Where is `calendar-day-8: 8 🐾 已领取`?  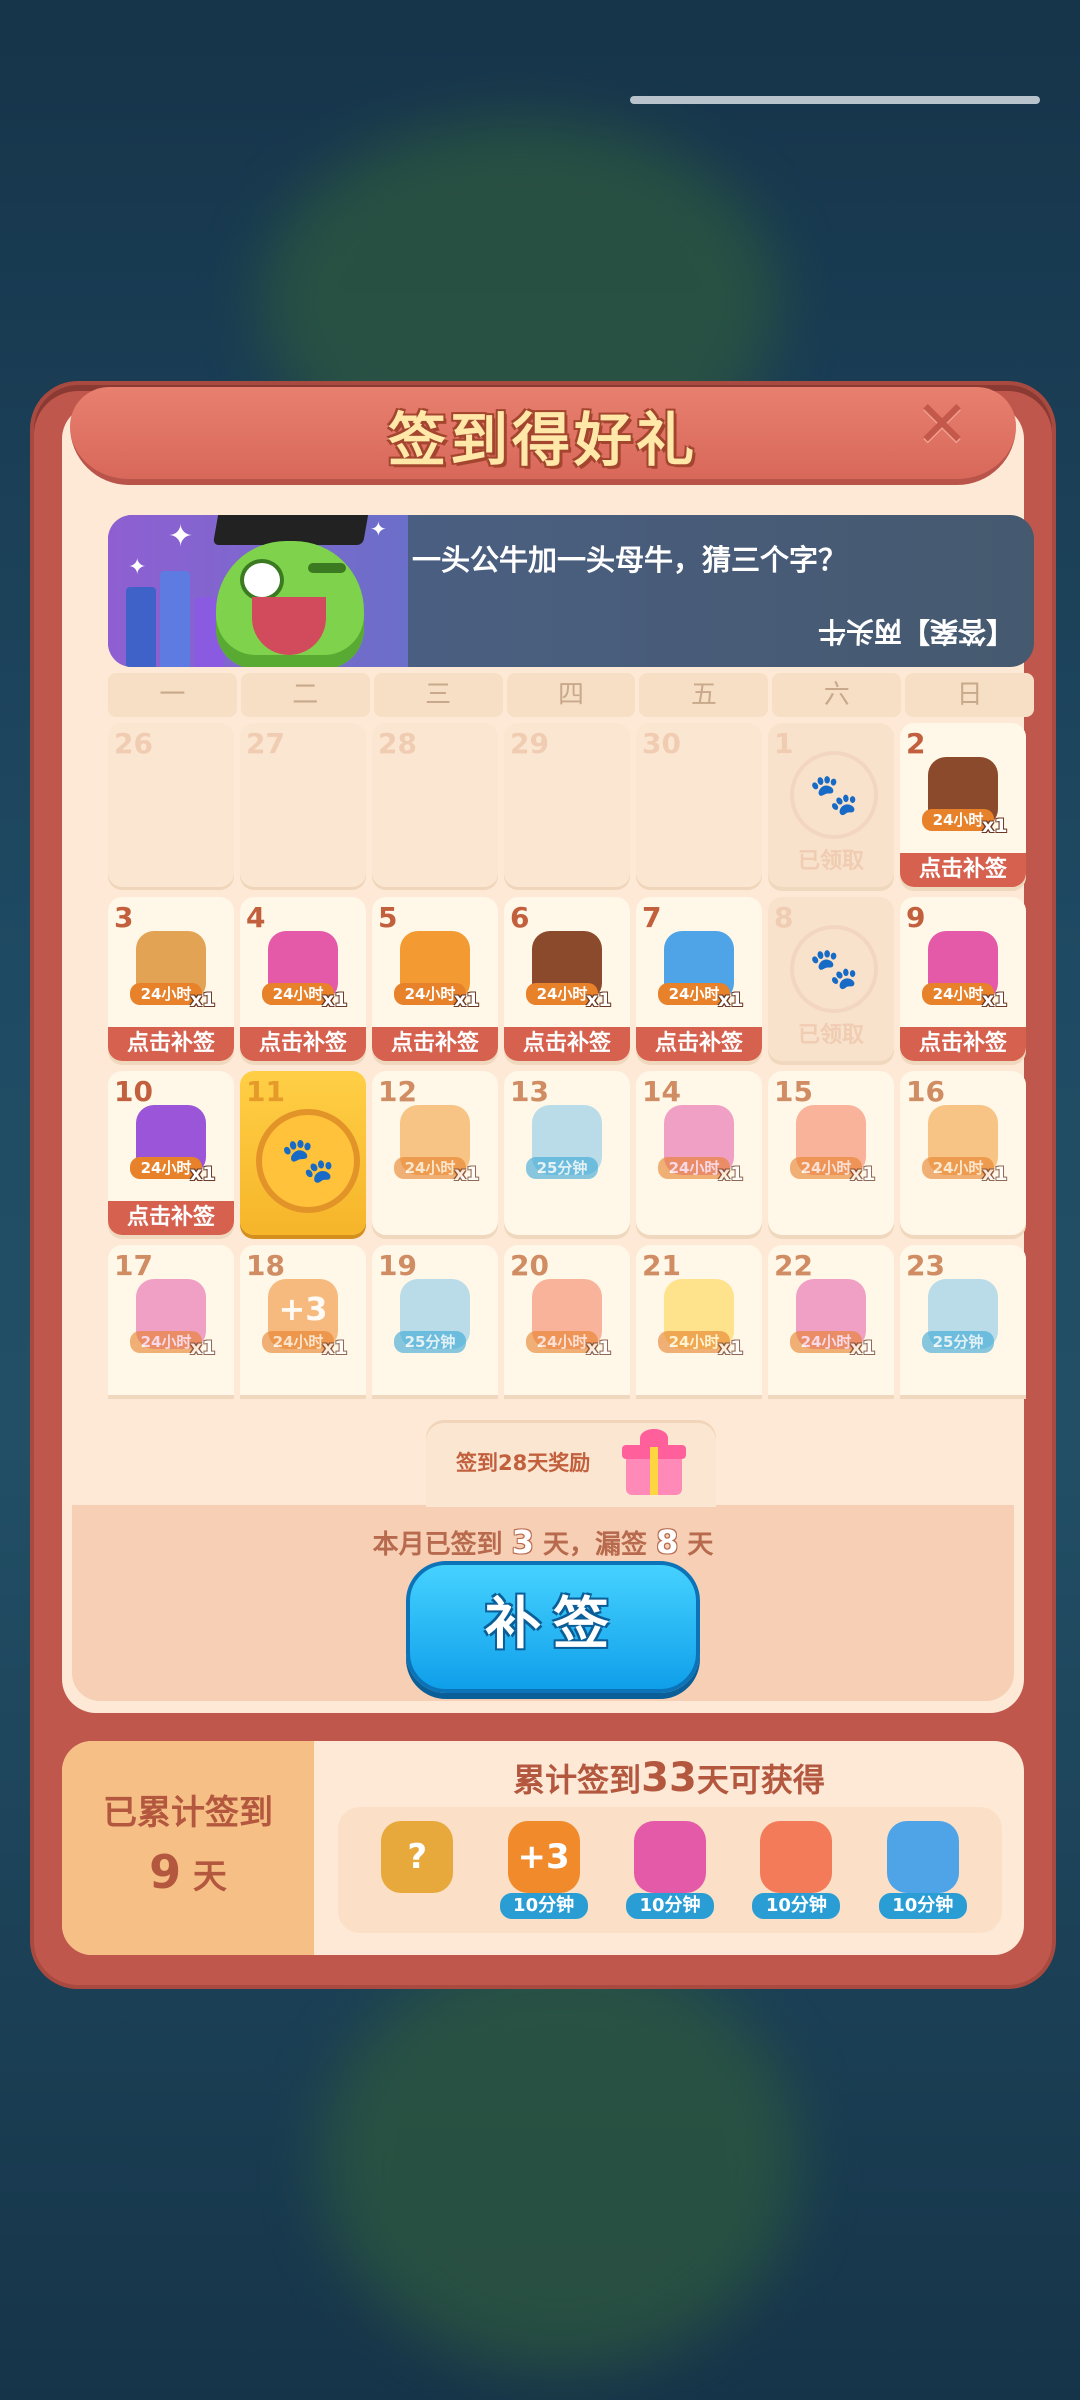 calendar-day-8: 8 🐾 已领取 is located at coordinates (831, 979).